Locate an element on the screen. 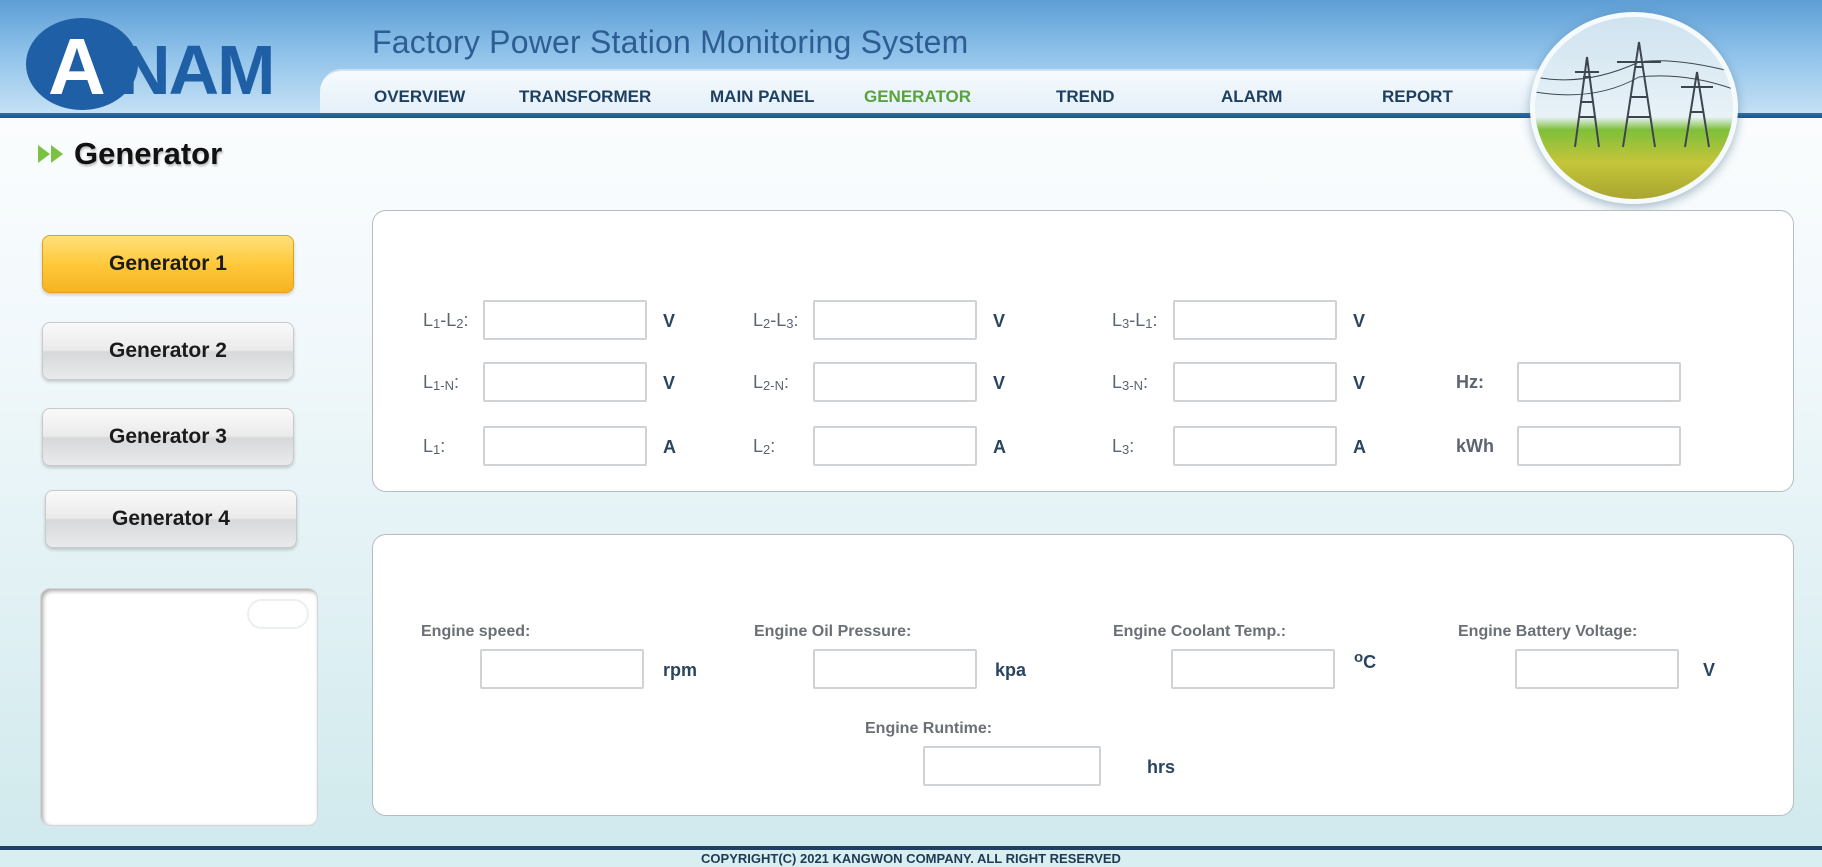  label-l3: L3: is located at coordinates (1123, 446).